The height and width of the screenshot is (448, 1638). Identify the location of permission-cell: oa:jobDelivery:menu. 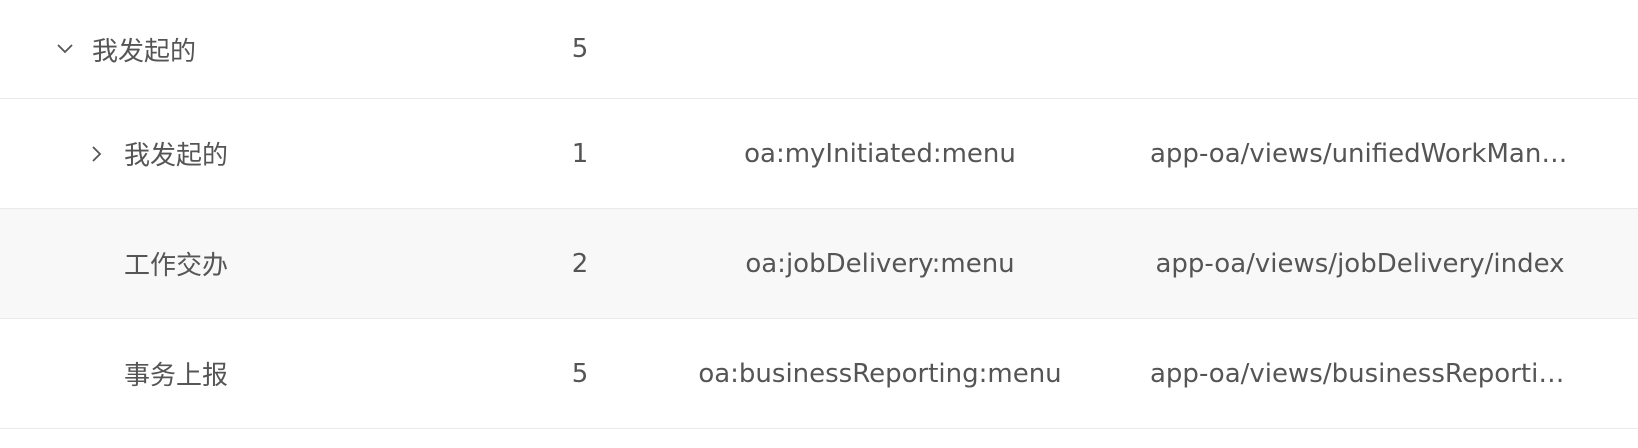
(880, 263).